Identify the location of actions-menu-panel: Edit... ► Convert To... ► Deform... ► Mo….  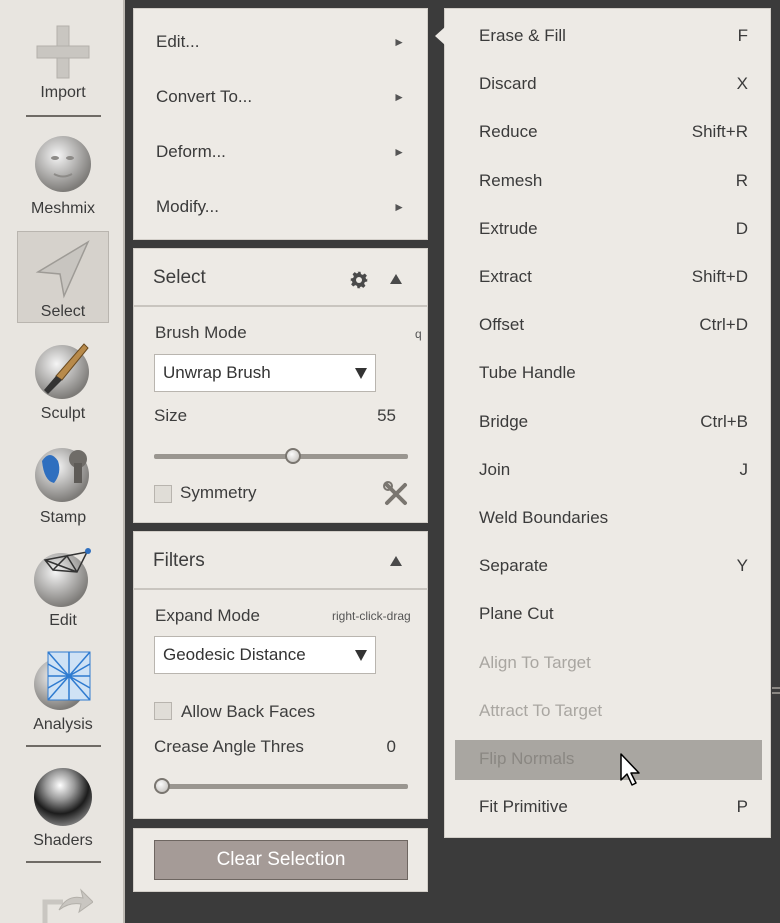
(280, 124).